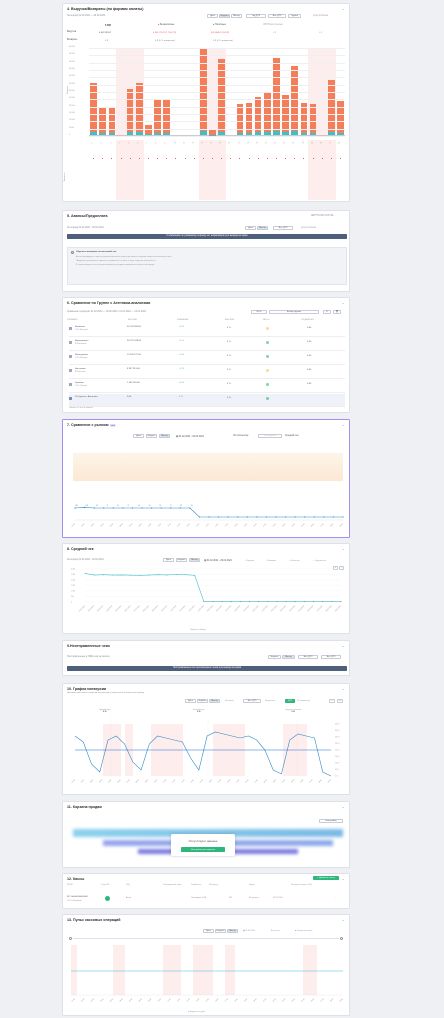 This screenshot has height=1018, width=444. What do you see at coordinates (182, 341) in the screenshot?
I see `change-value: +1 %` at bounding box center [182, 341].